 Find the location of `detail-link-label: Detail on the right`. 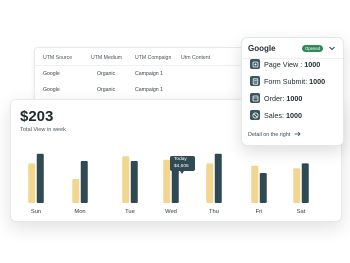

detail-link-label: Detail on the right is located at coordinates (269, 135).